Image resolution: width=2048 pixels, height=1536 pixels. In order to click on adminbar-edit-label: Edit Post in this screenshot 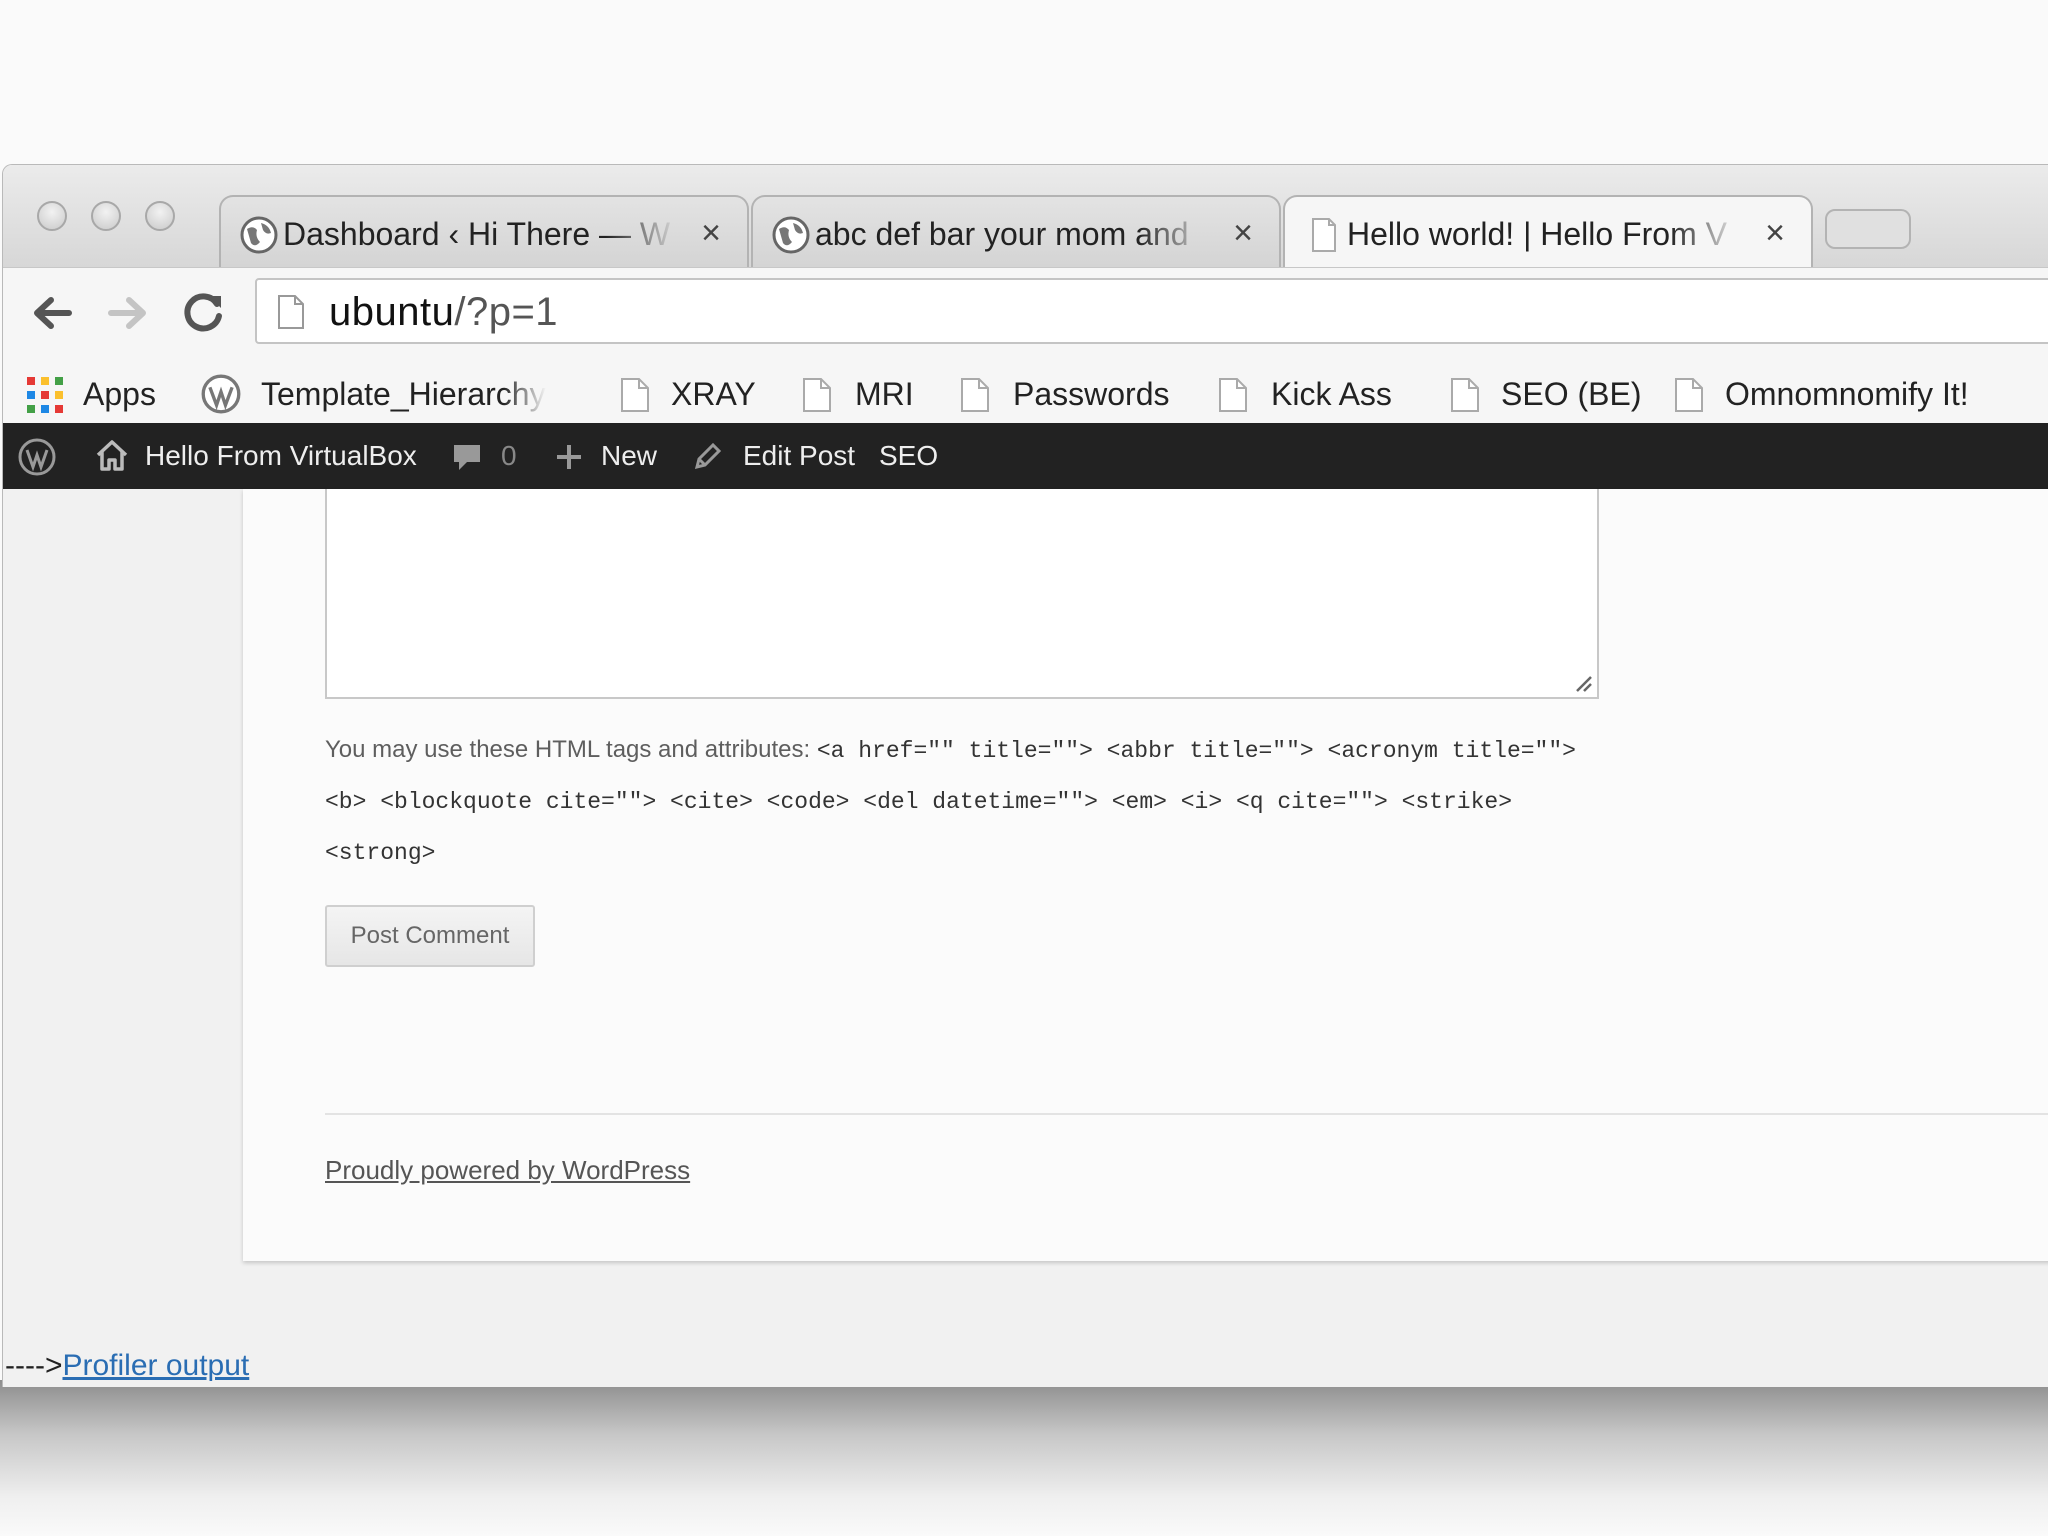, I will do `click(799, 455)`.